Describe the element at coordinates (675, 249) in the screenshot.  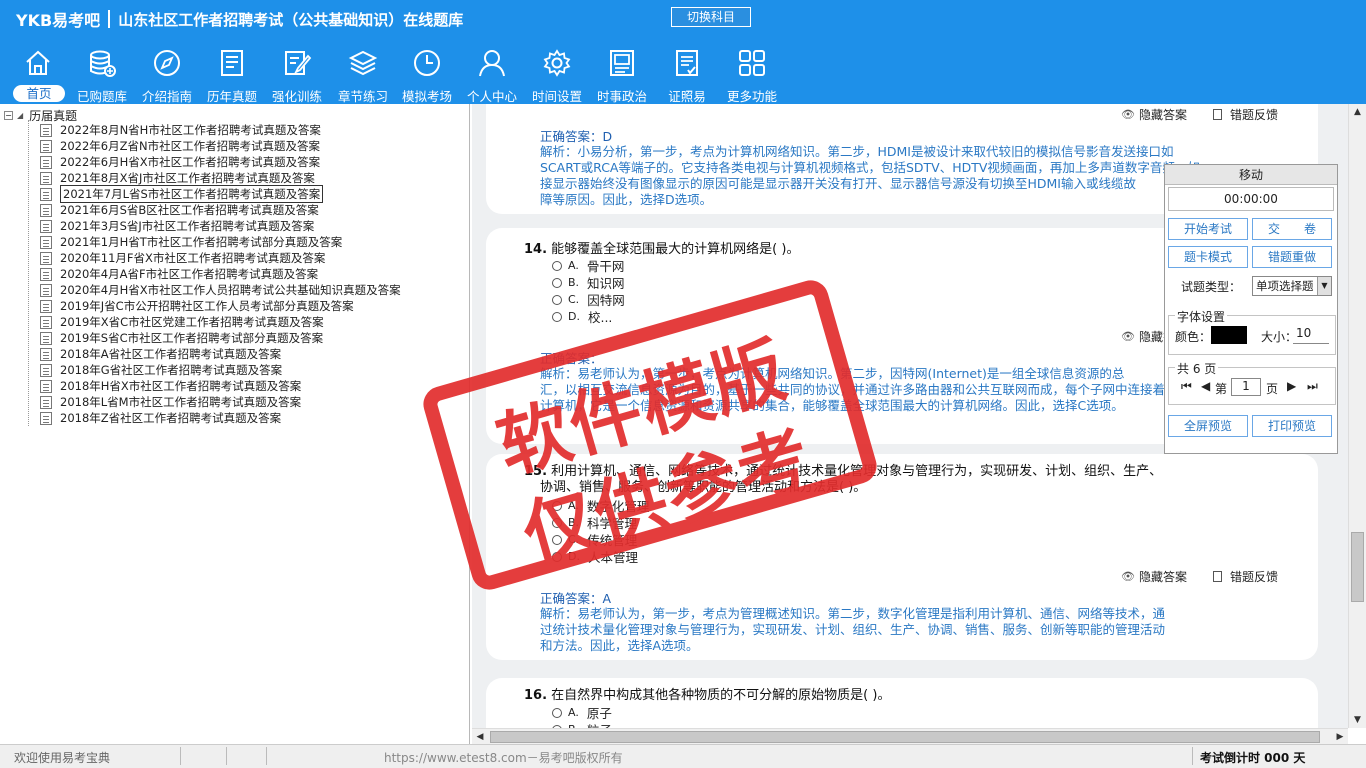
I see `question-text: 能够覆盖全球范围最大的计算机网络是( )。` at that location.